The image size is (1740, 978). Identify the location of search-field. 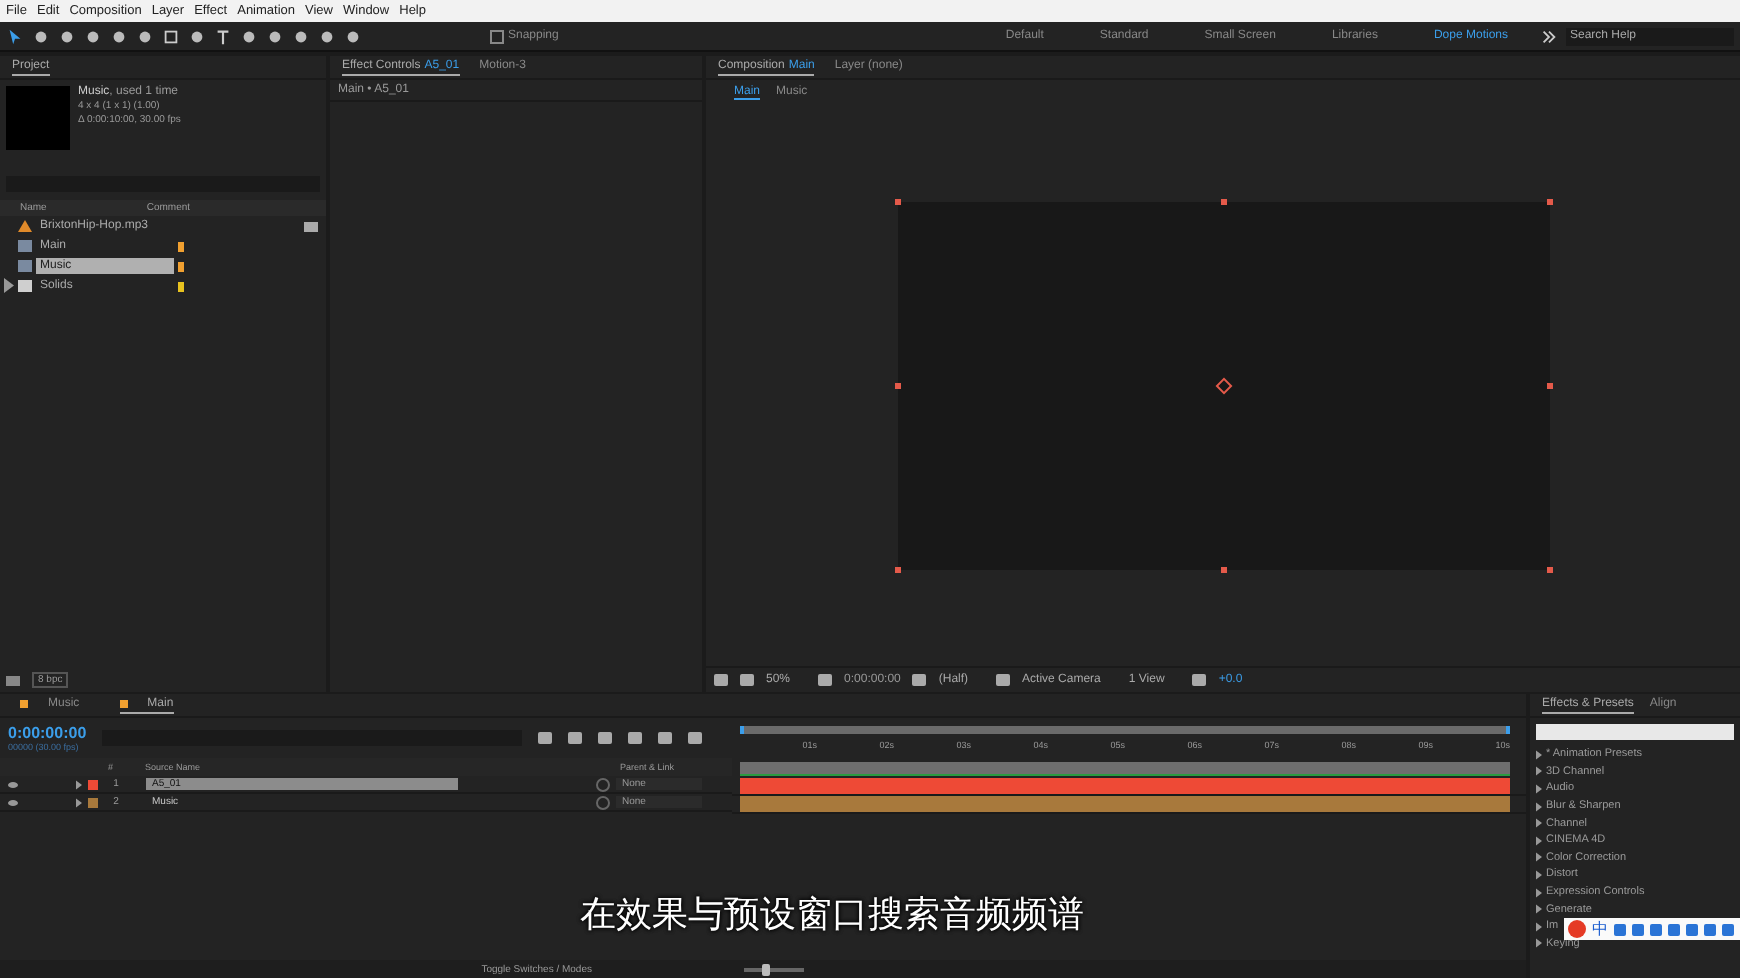
(1635, 732).